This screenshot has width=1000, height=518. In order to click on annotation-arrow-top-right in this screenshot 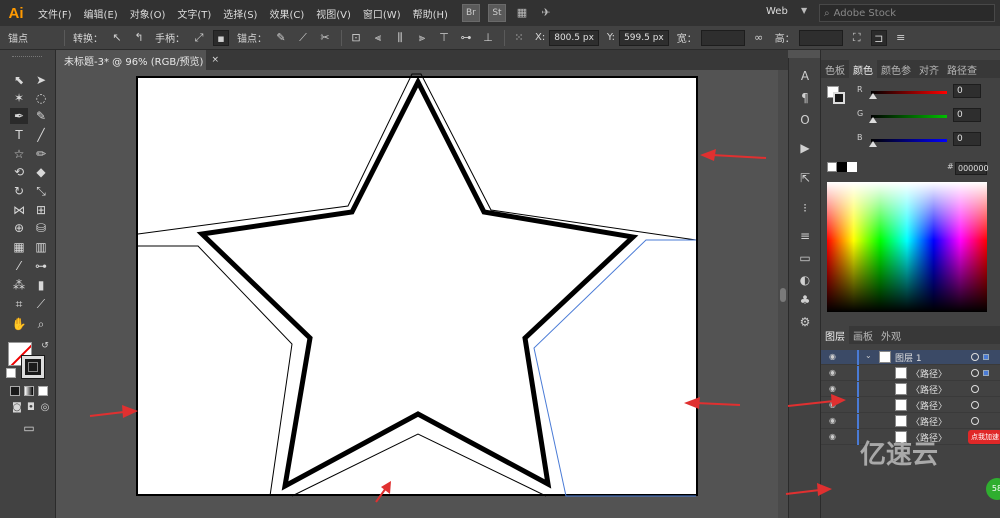, I will do `click(739, 156)`.